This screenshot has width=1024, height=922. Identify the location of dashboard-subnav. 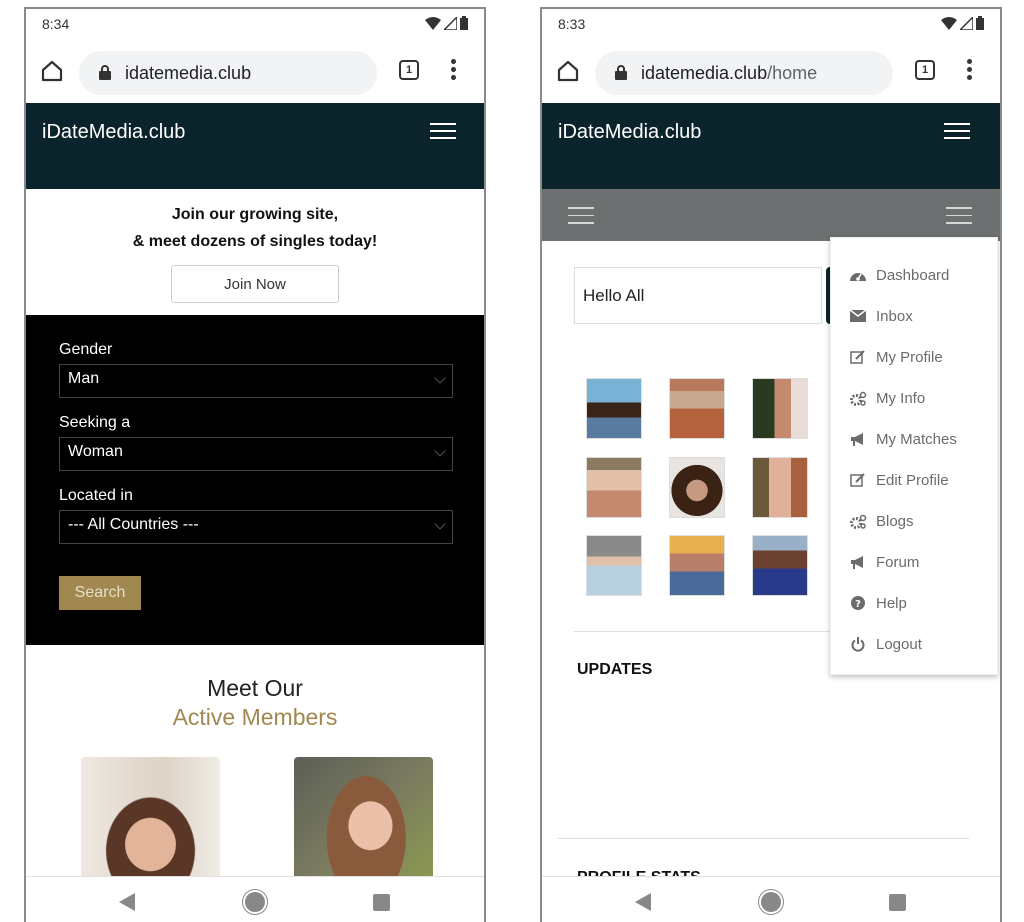
(771, 215).